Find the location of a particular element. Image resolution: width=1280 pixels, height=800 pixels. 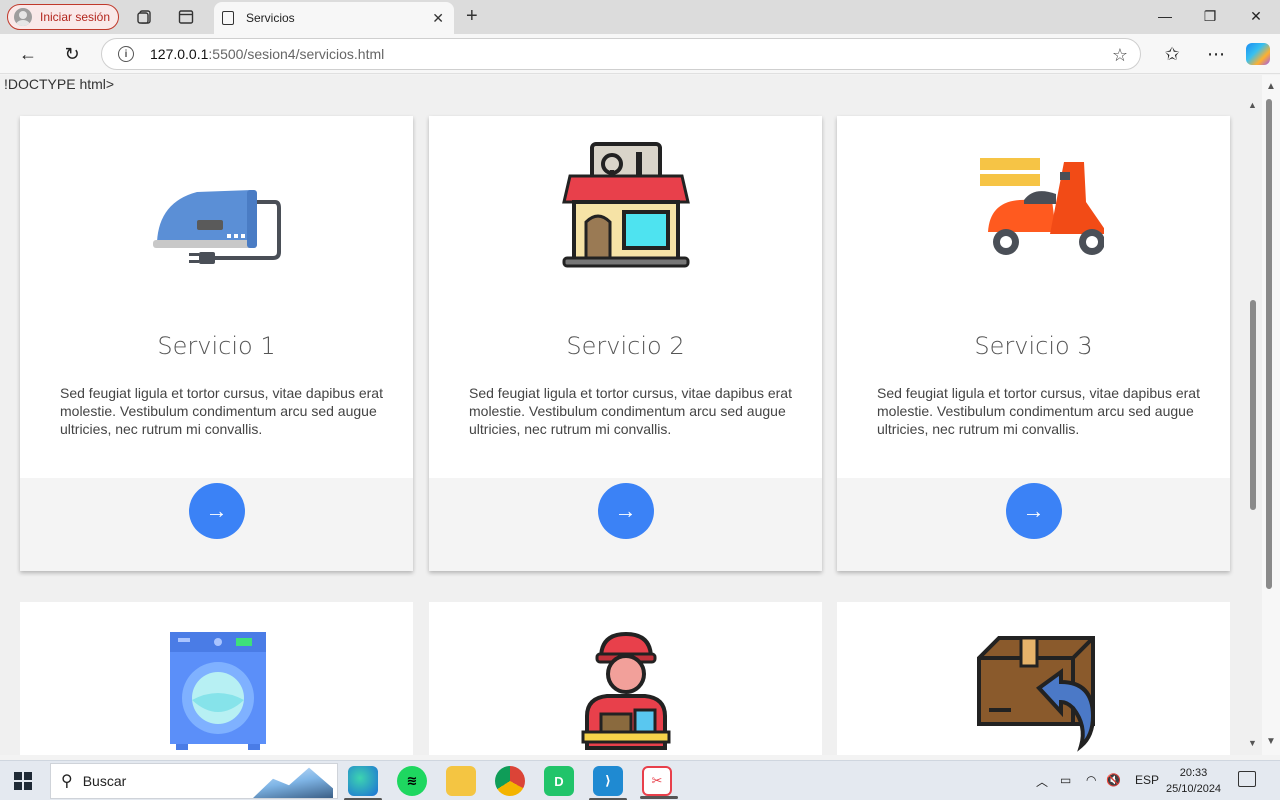

url-host: 127.0.0.1 is located at coordinates (179, 54).